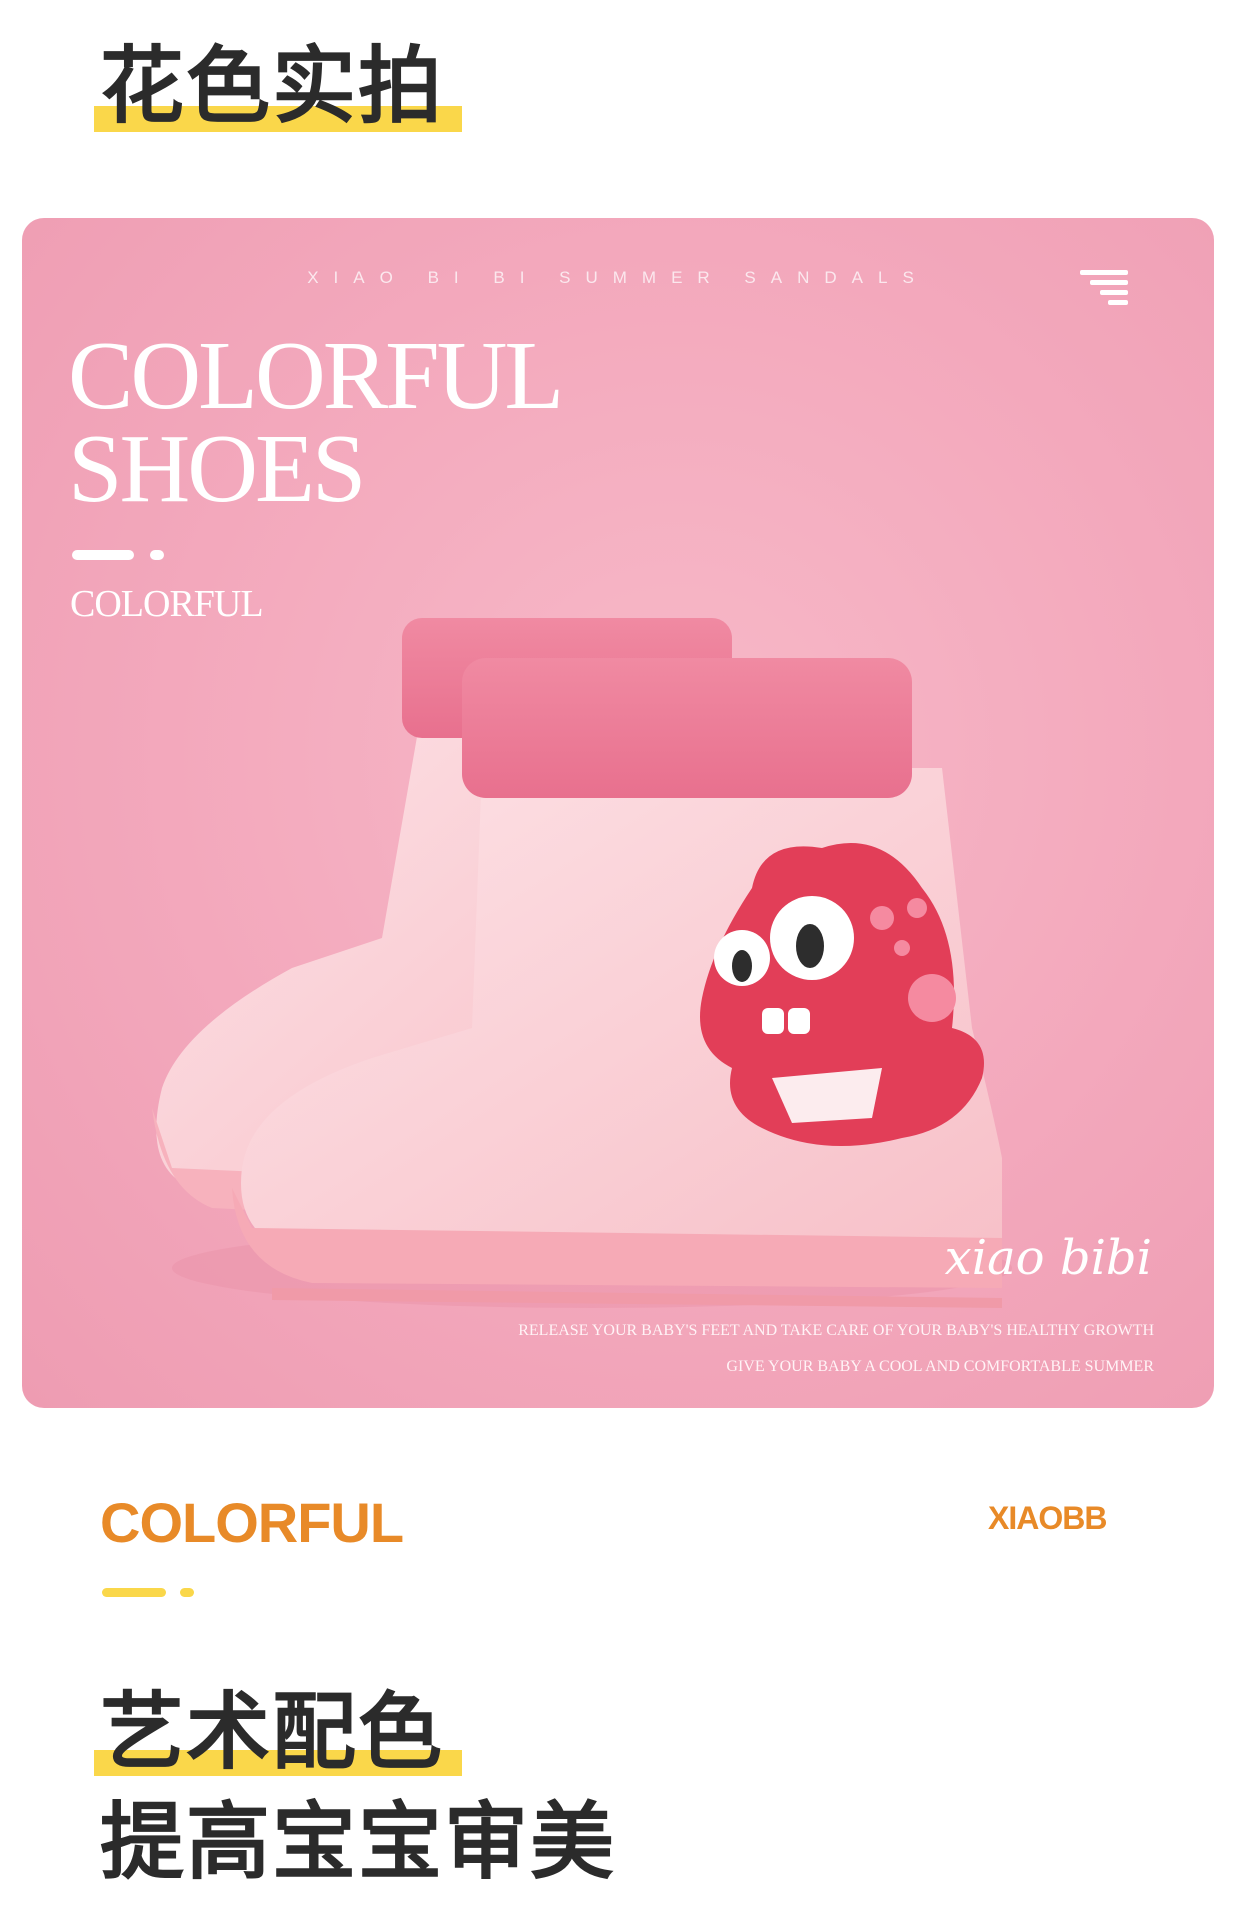  I want to click on yellow-dash-long, so click(134, 1592).